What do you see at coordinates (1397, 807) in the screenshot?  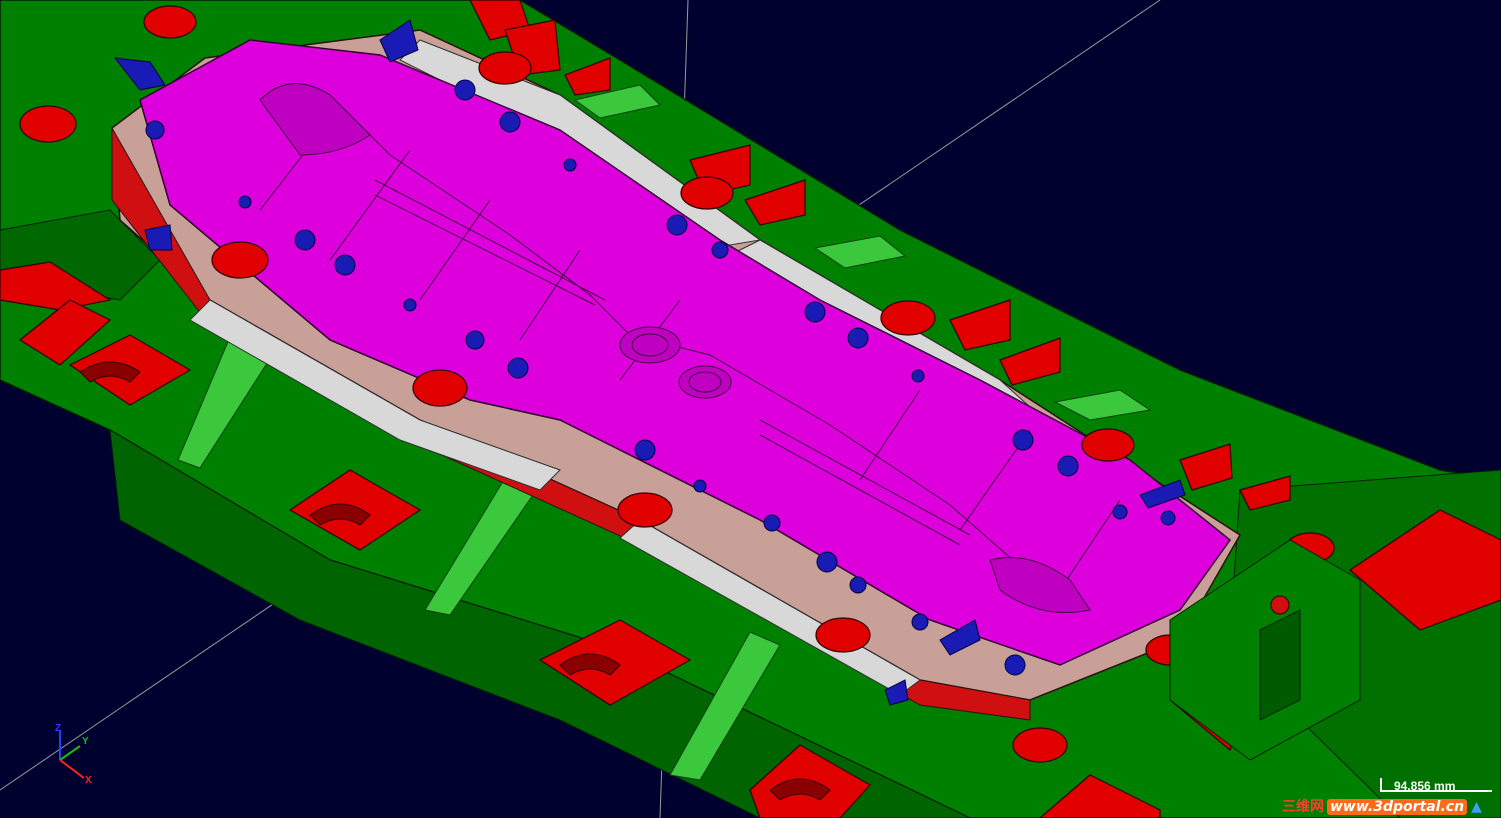 I see `watermark-url: www.3dportal.cn` at bounding box center [1397, 807].